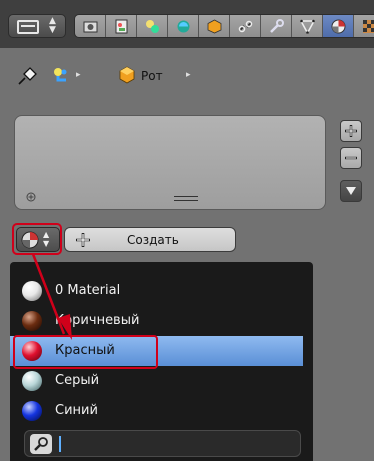  What do you see at coordinates (161, 411) in the screenshot?
I see `menu-item-material-4: Синий` at bounding box center [161, 411].